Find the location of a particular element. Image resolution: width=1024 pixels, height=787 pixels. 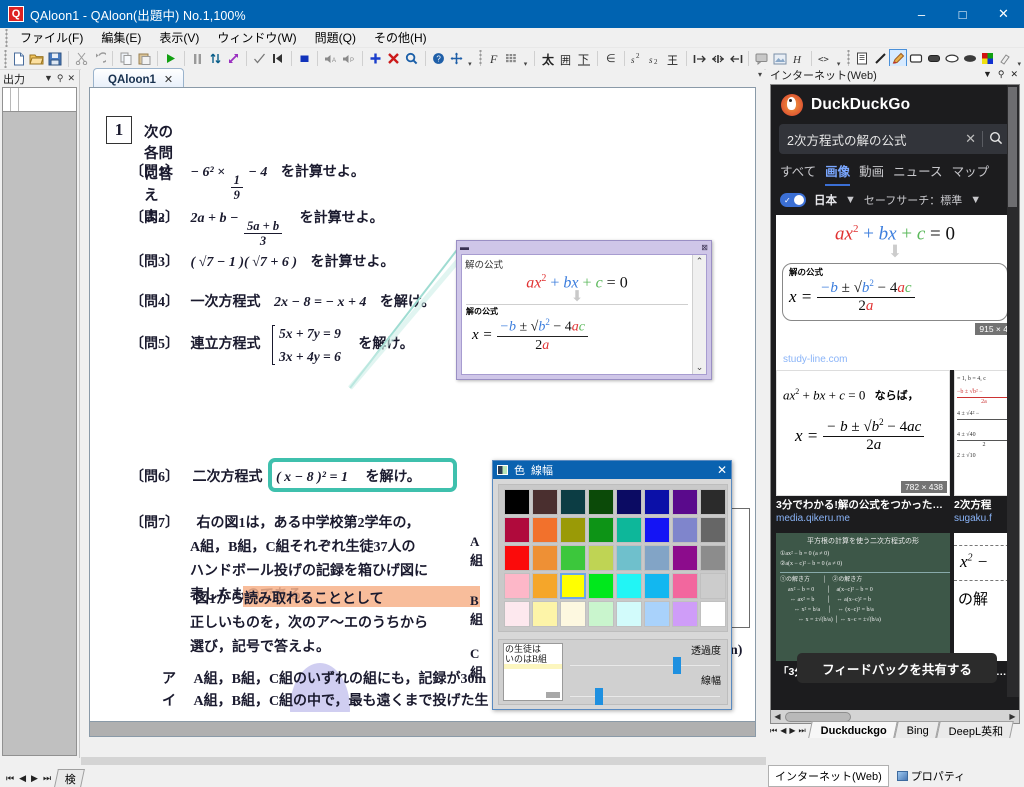

color-swatch-r4-c8 is located at coordinates (713, 586).